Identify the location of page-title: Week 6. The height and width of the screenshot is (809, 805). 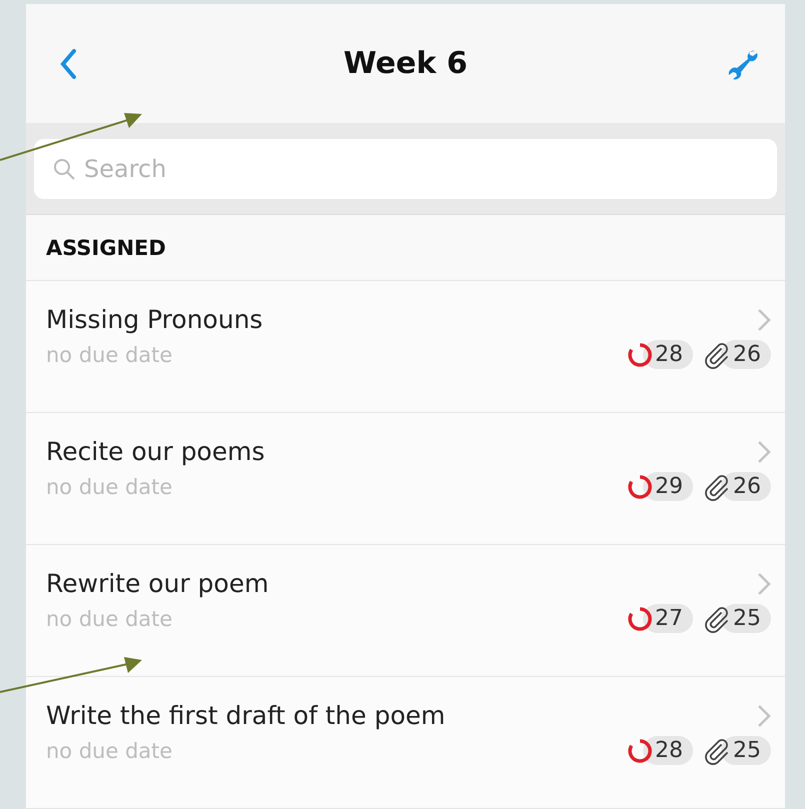
(406, 64).